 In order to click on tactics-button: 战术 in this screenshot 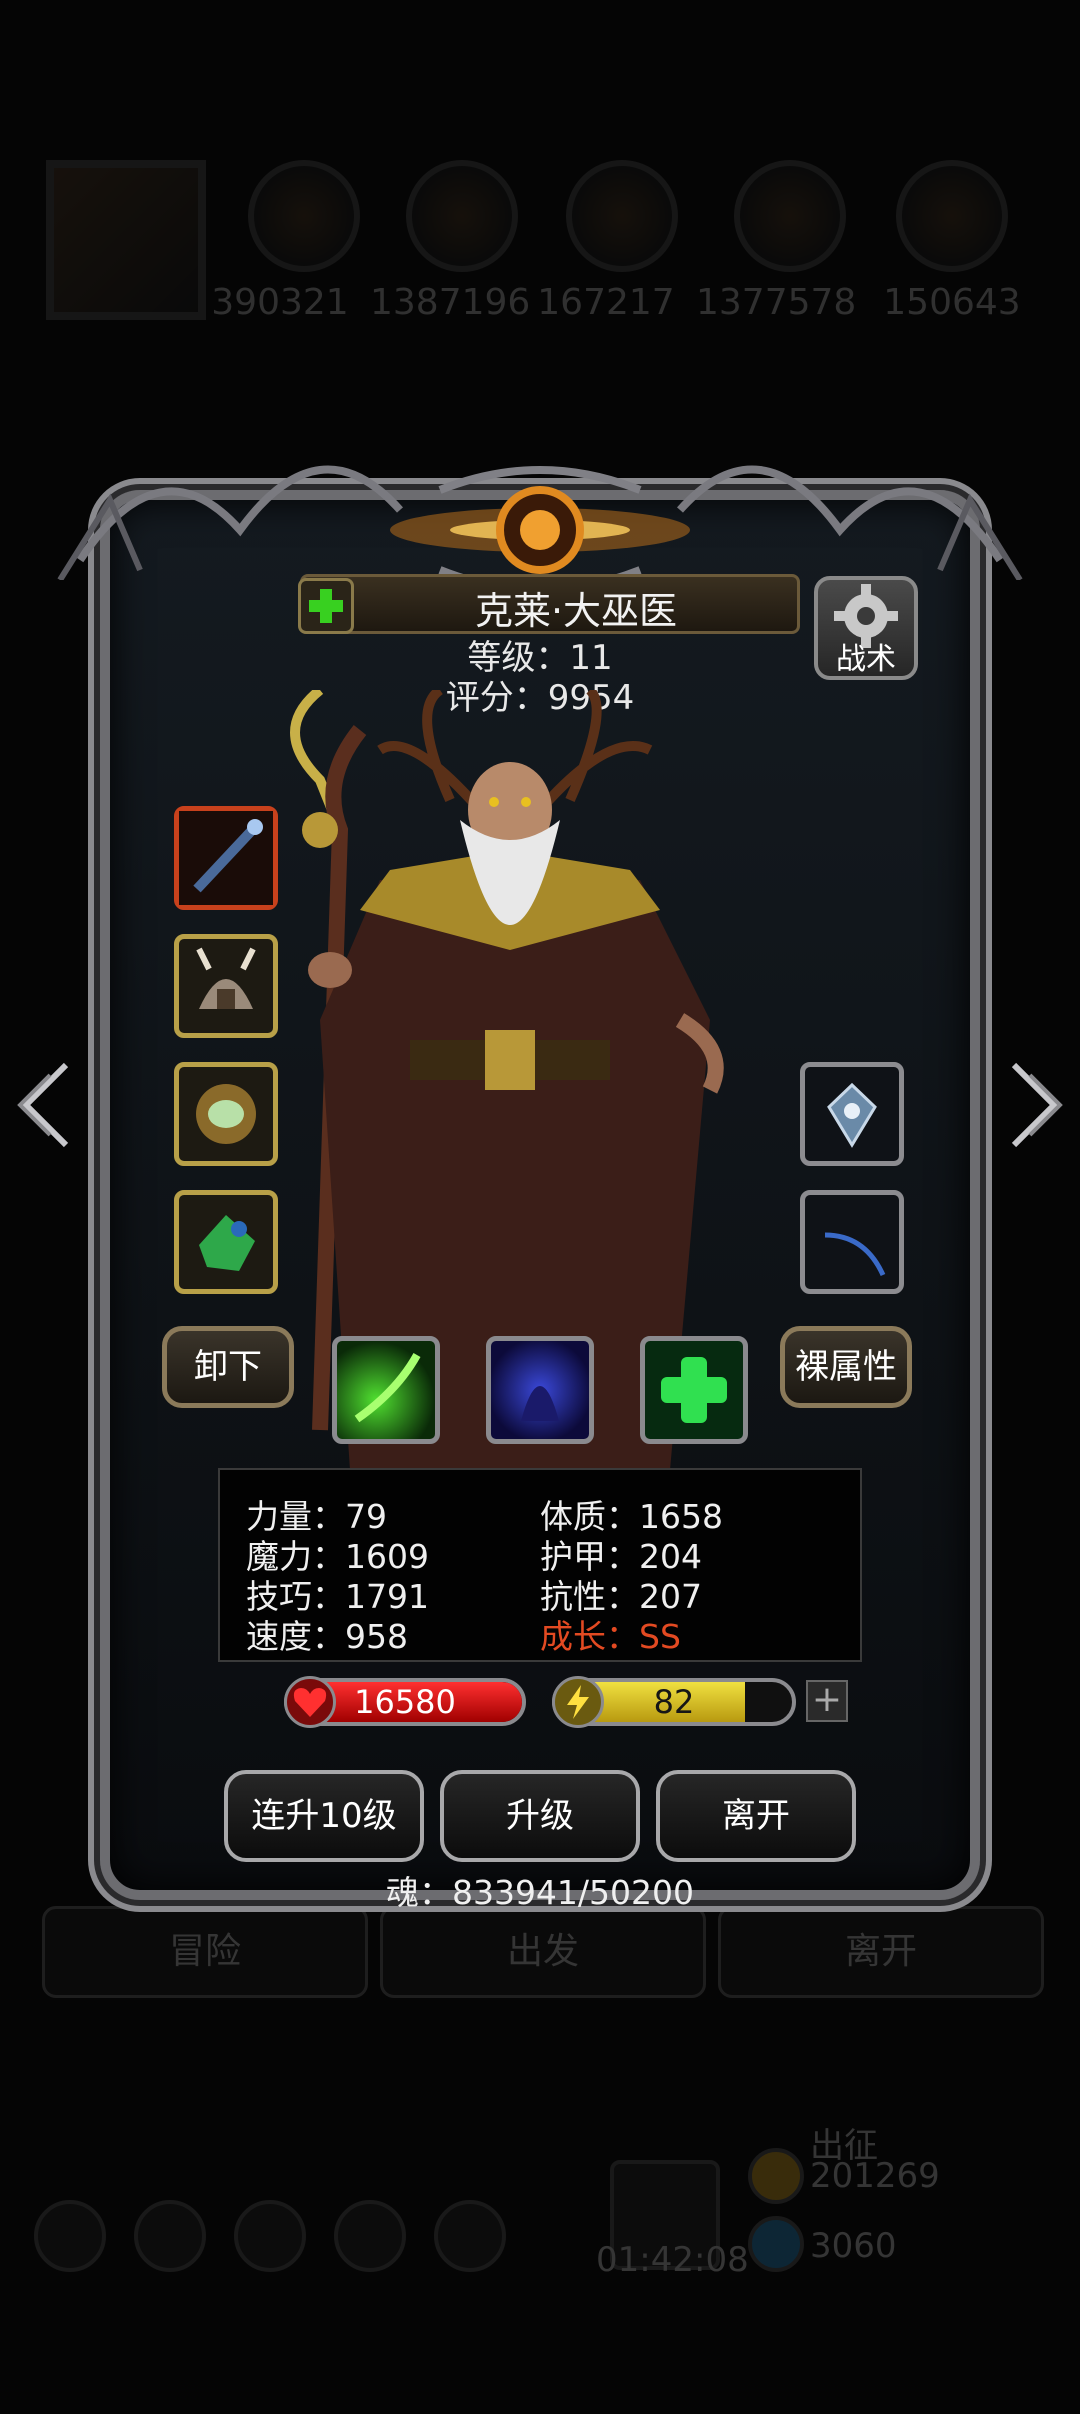, I will do `click(866, 628)`.